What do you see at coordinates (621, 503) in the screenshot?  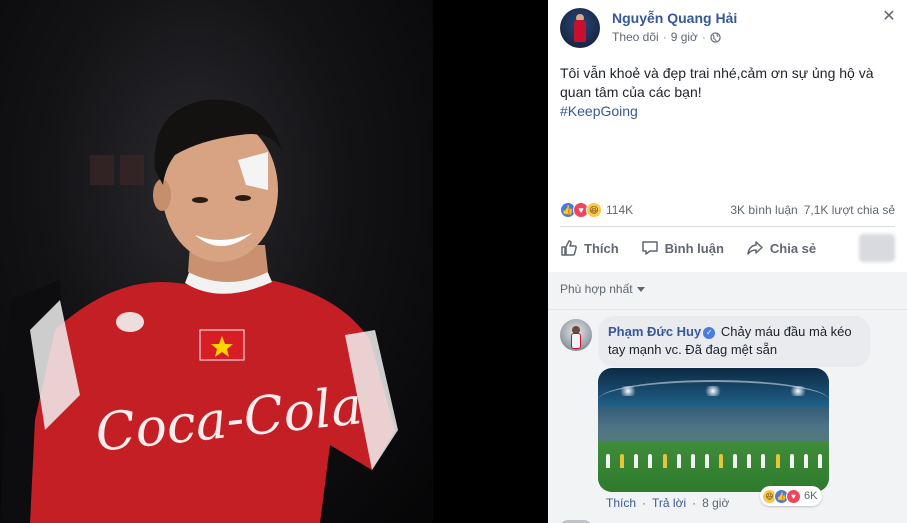 I see `comment-like-link: Thích` at bounding box center [621, 503].